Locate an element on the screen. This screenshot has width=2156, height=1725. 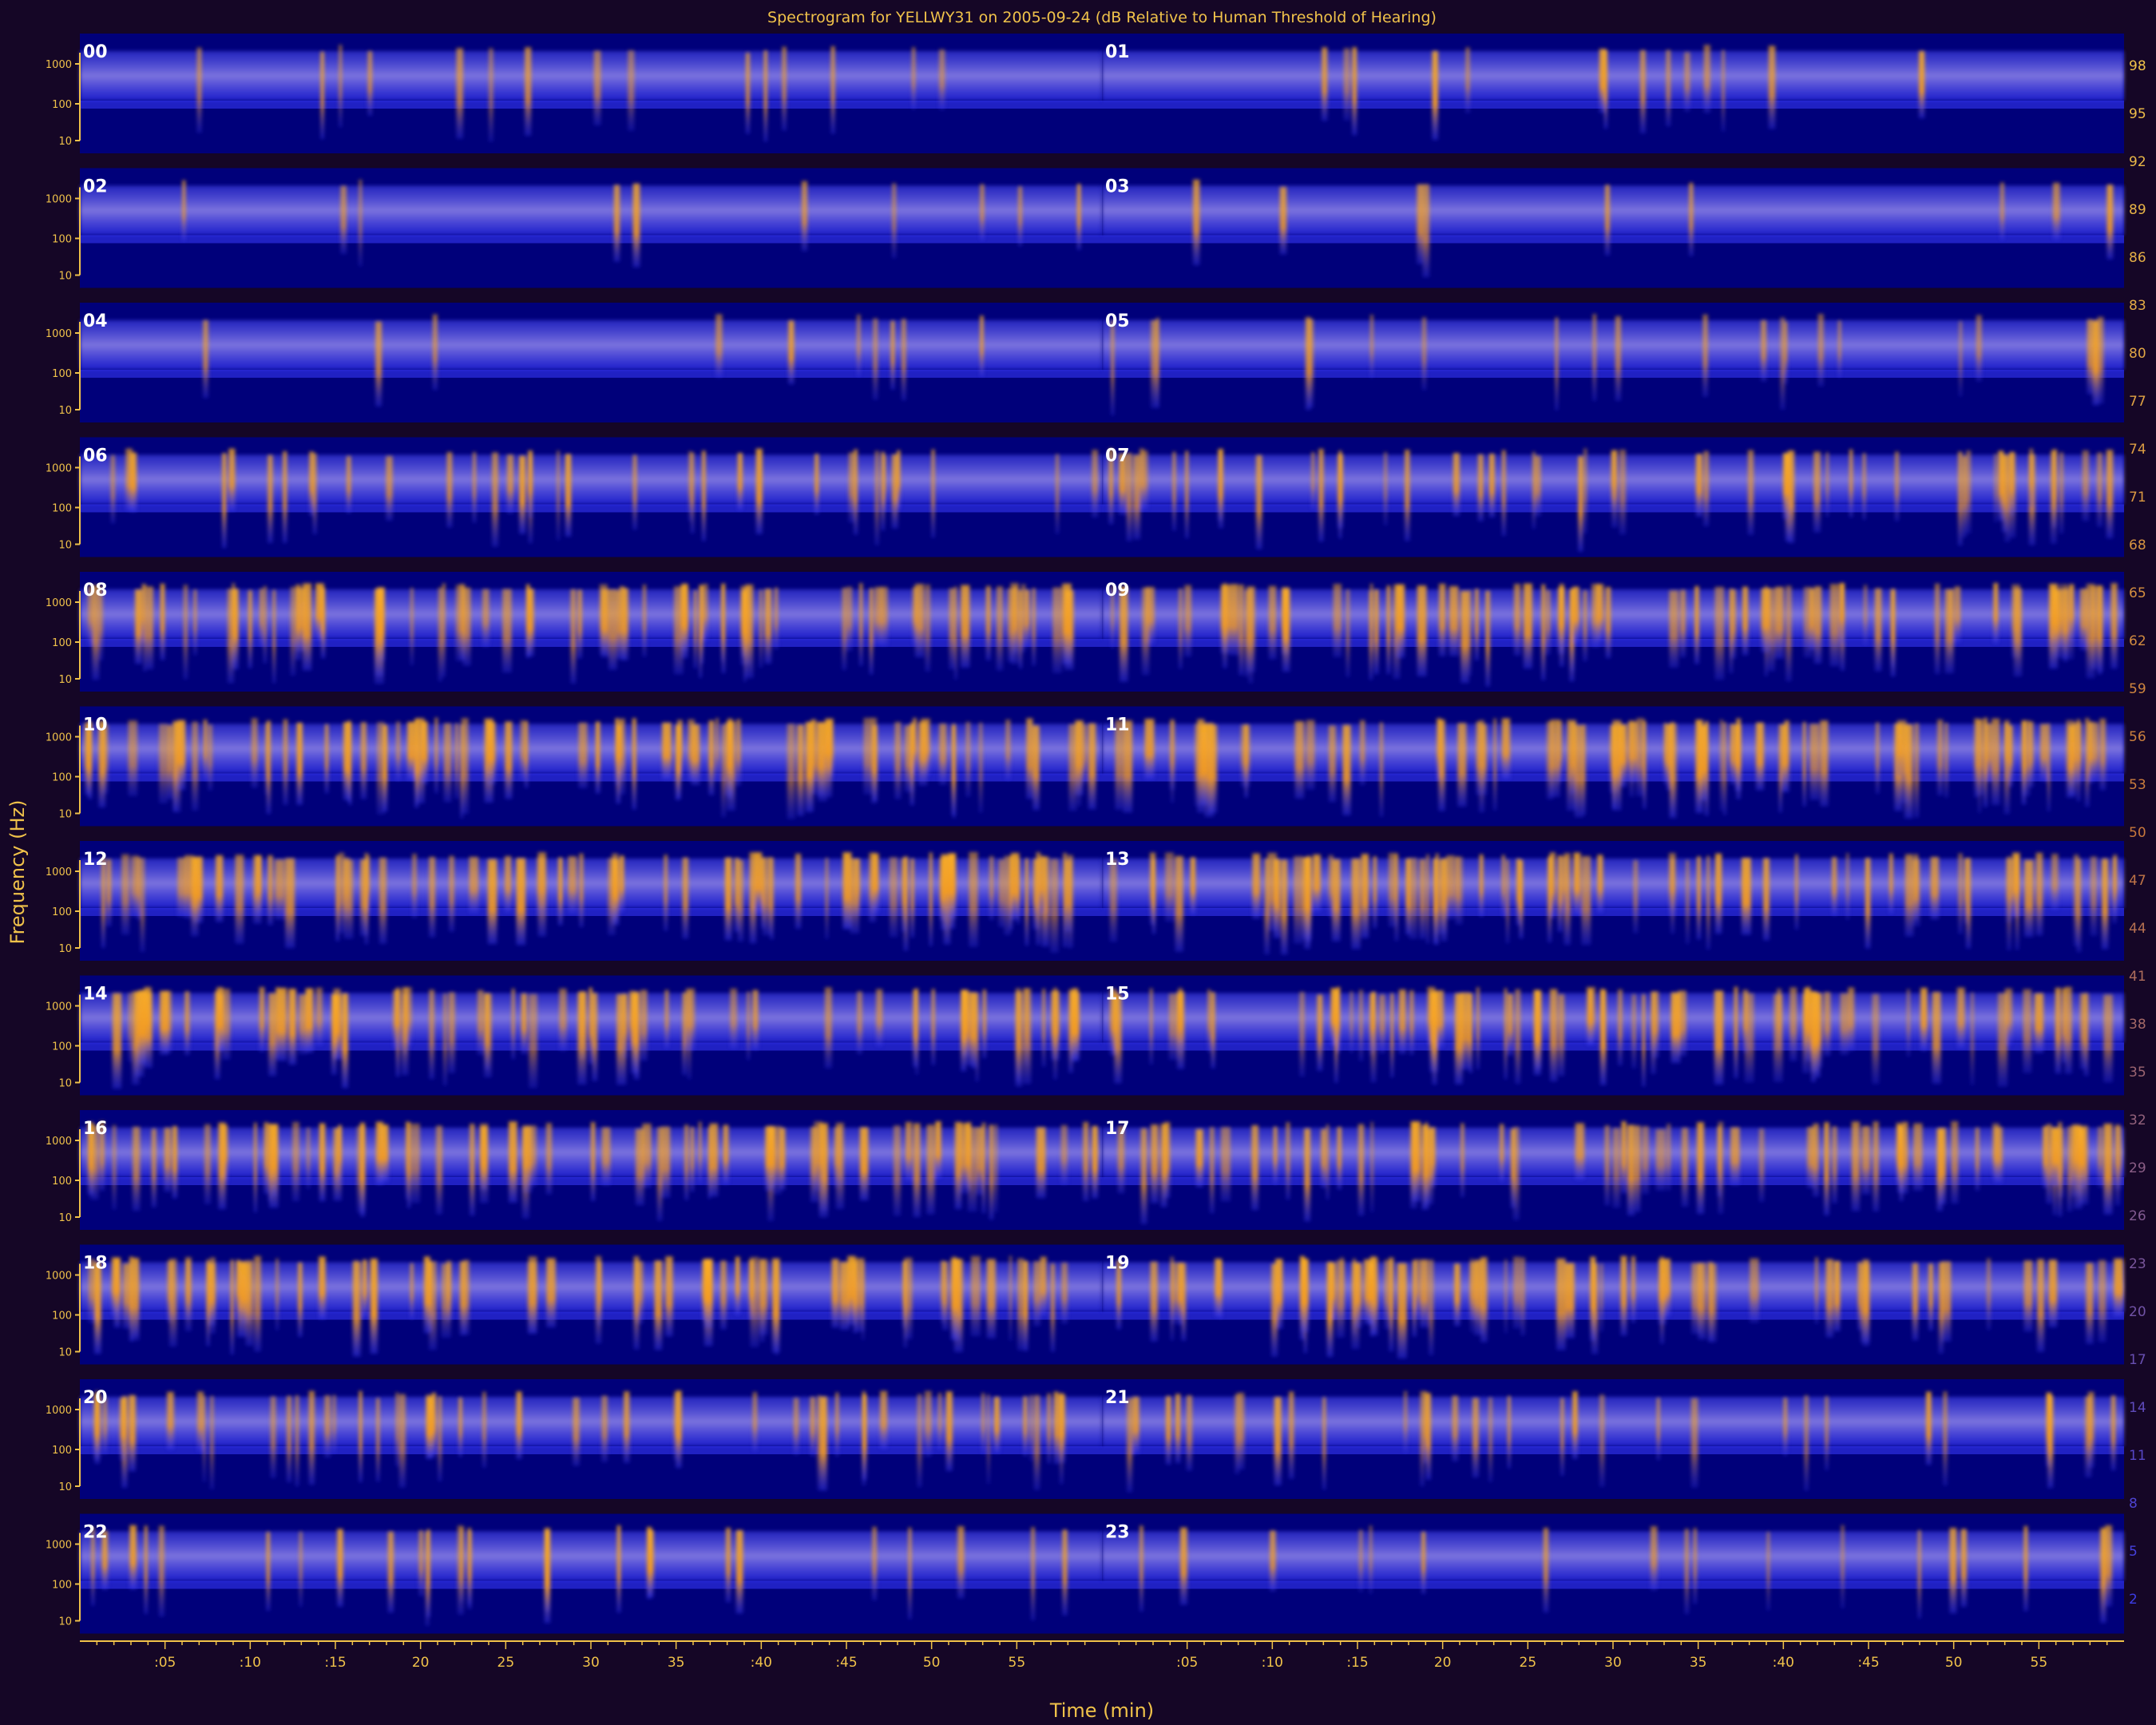
hour-label: 07 is located at coordinates (1117, 456).